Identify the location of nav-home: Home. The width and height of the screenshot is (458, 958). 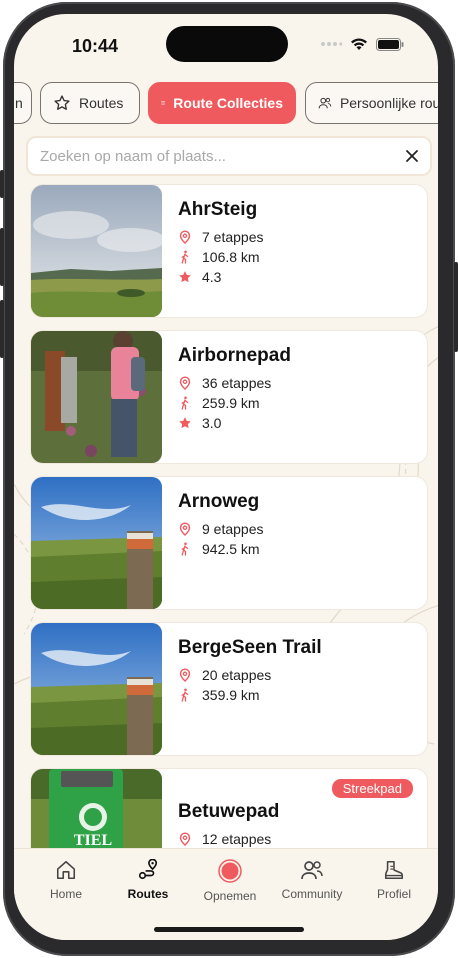
(66, 880).